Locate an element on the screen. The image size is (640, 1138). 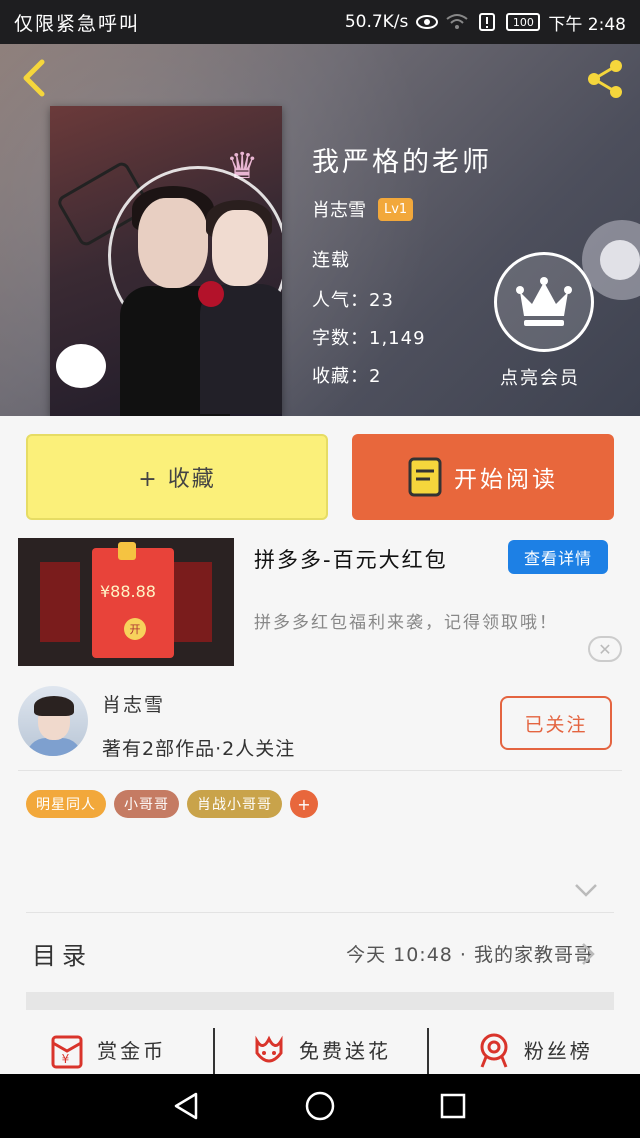
popularity-label: 人气： is located at coordinates (340, 300).